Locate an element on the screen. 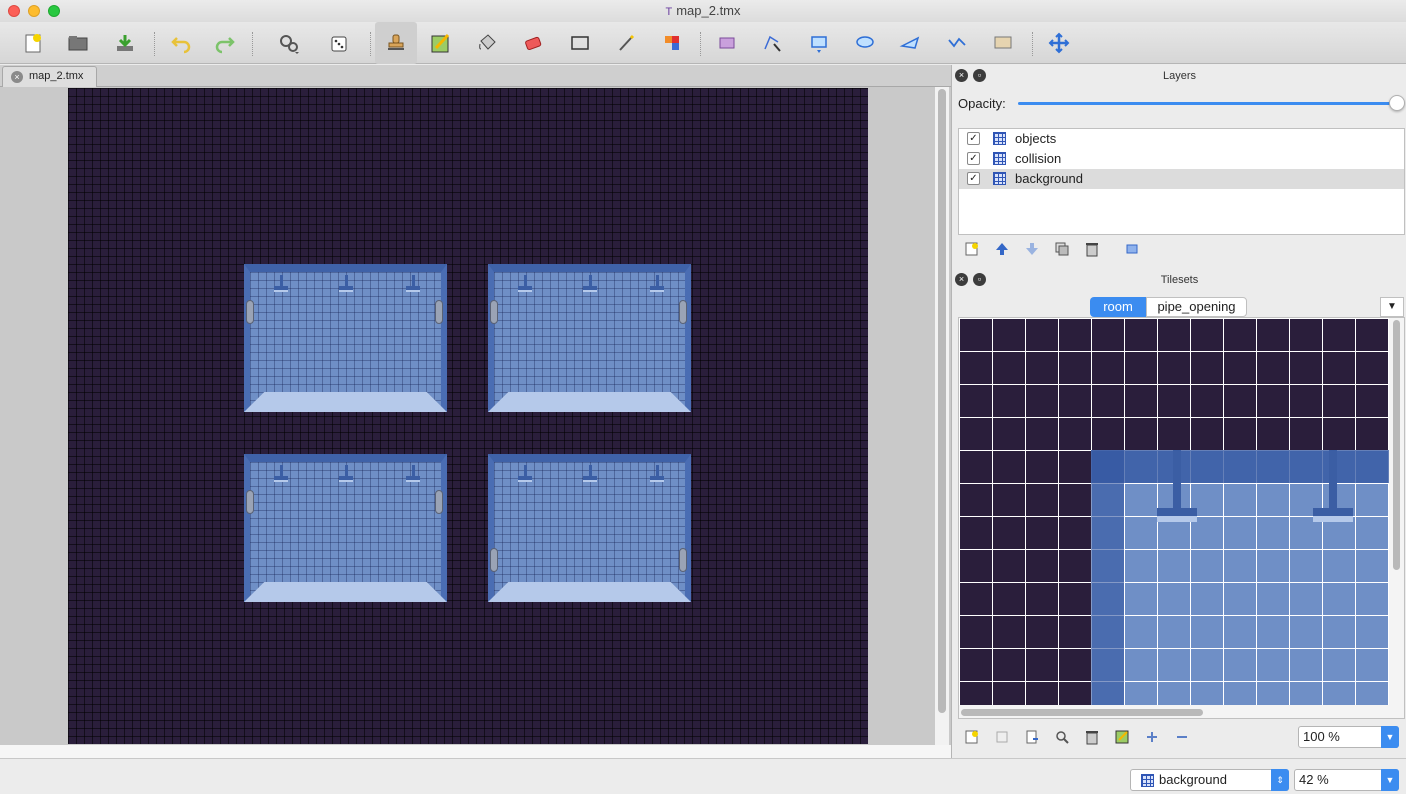 The width and height of the screenshot is (1406, 794). random-mode-button is located at coordinates (340, 43).